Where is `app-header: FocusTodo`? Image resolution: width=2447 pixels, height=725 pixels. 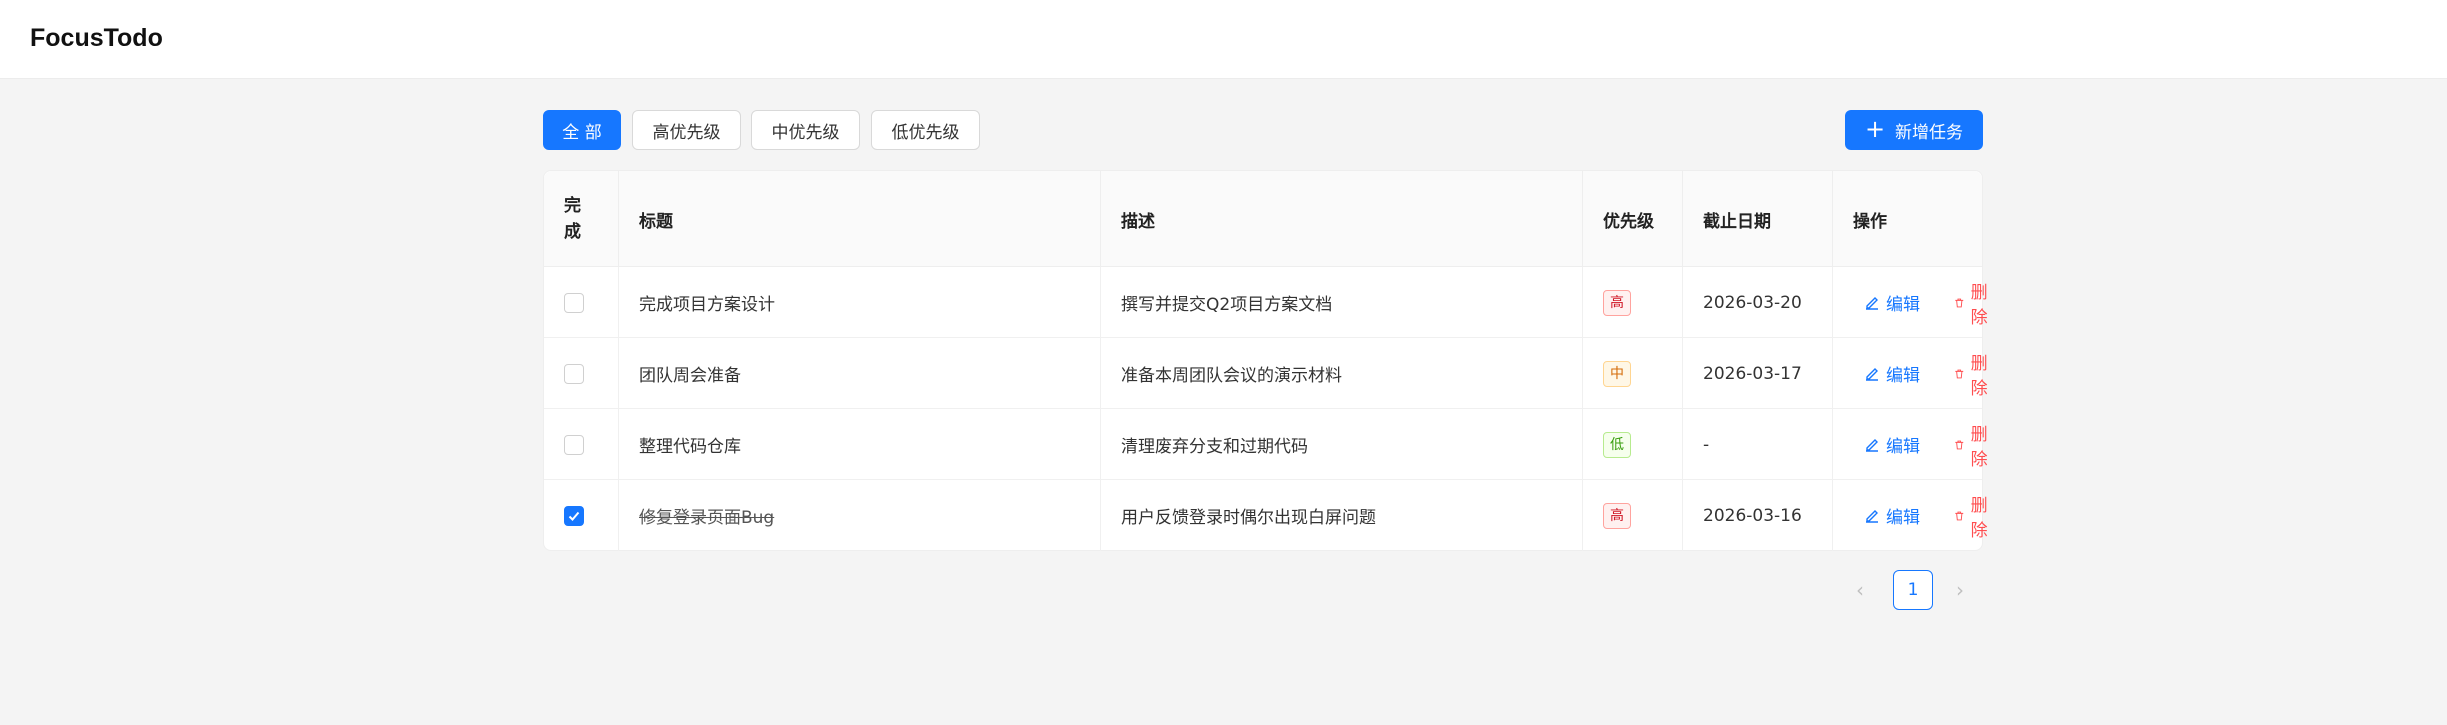
app-header: FocusTodo is located at coordinates (1223, 39).